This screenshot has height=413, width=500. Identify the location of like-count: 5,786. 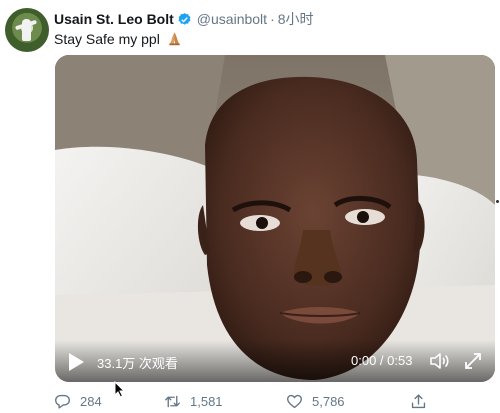
(328, 401).